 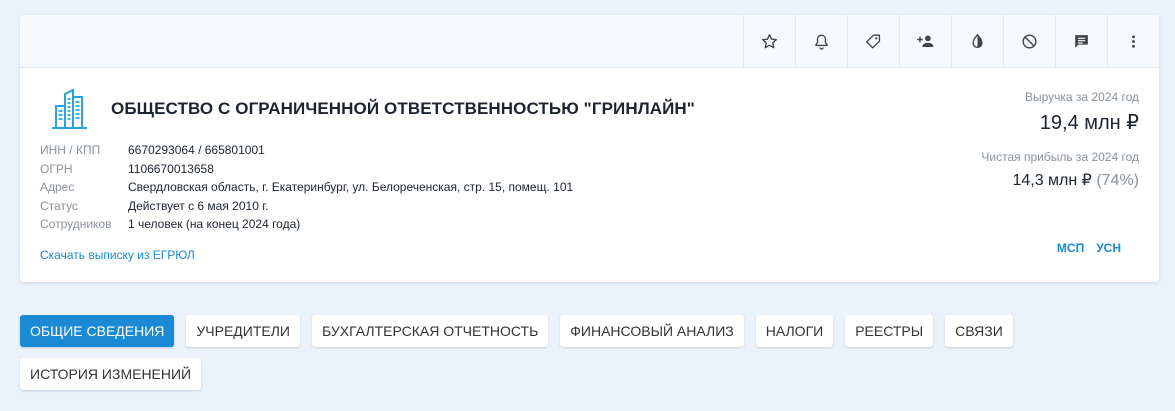 What do you see at coordinates (171, 168) in the screenshot?
I see `detail-value: 1106670013658` at bounding box center [171, 168].